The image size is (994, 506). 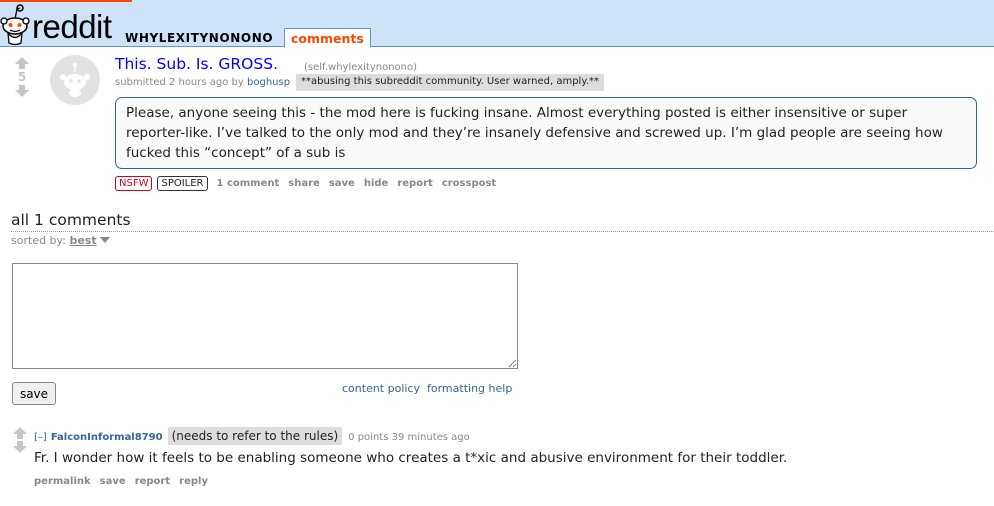 I want to click on post-vote-column: 5, so click(x=22, y=77).